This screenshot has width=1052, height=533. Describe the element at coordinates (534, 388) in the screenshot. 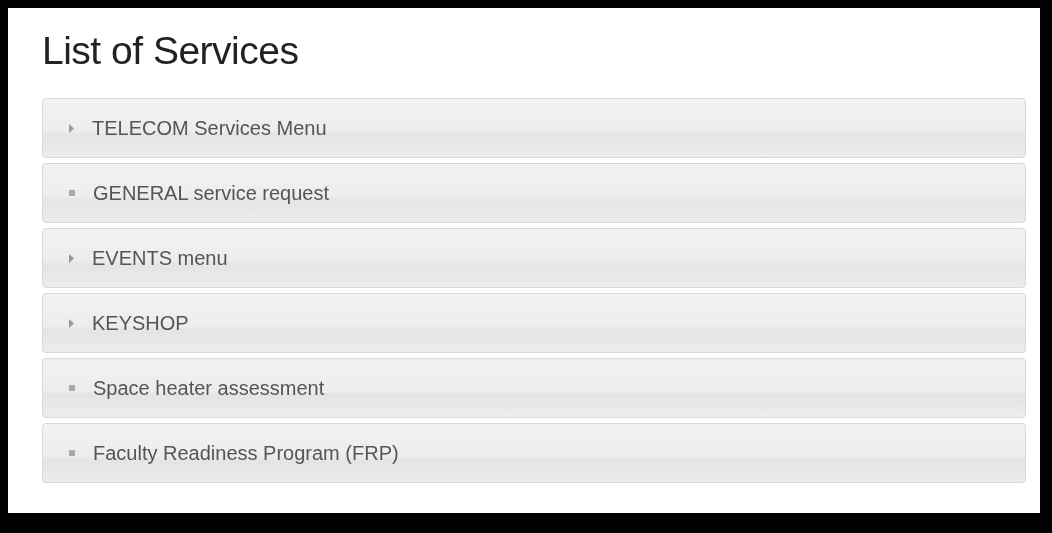

I see `service-item: Space heater assessment` at that location.